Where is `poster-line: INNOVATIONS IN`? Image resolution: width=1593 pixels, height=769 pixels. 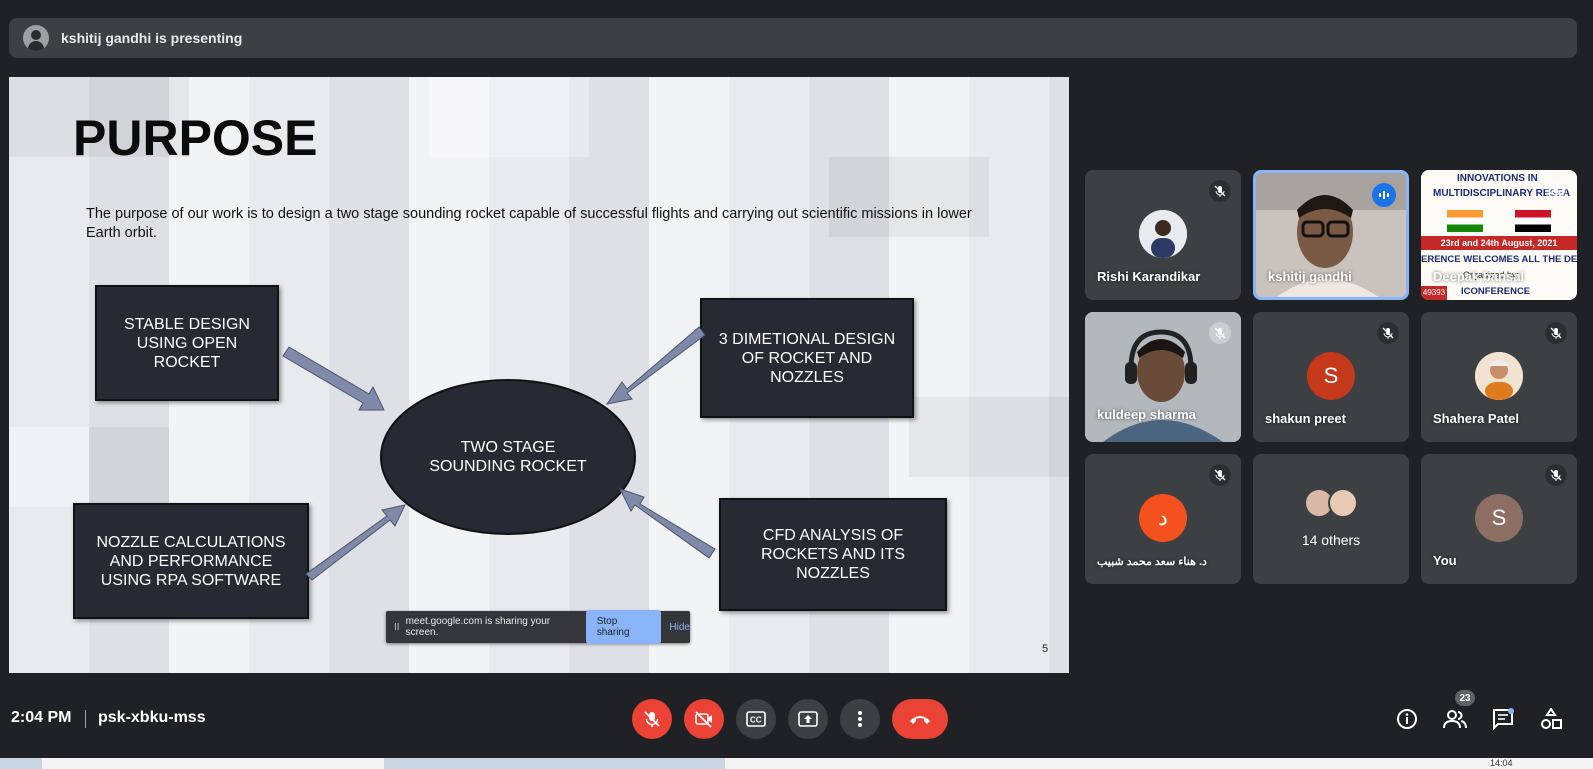 poster-line: INNOVATIONS IN is located at coordinates (1497, 178).